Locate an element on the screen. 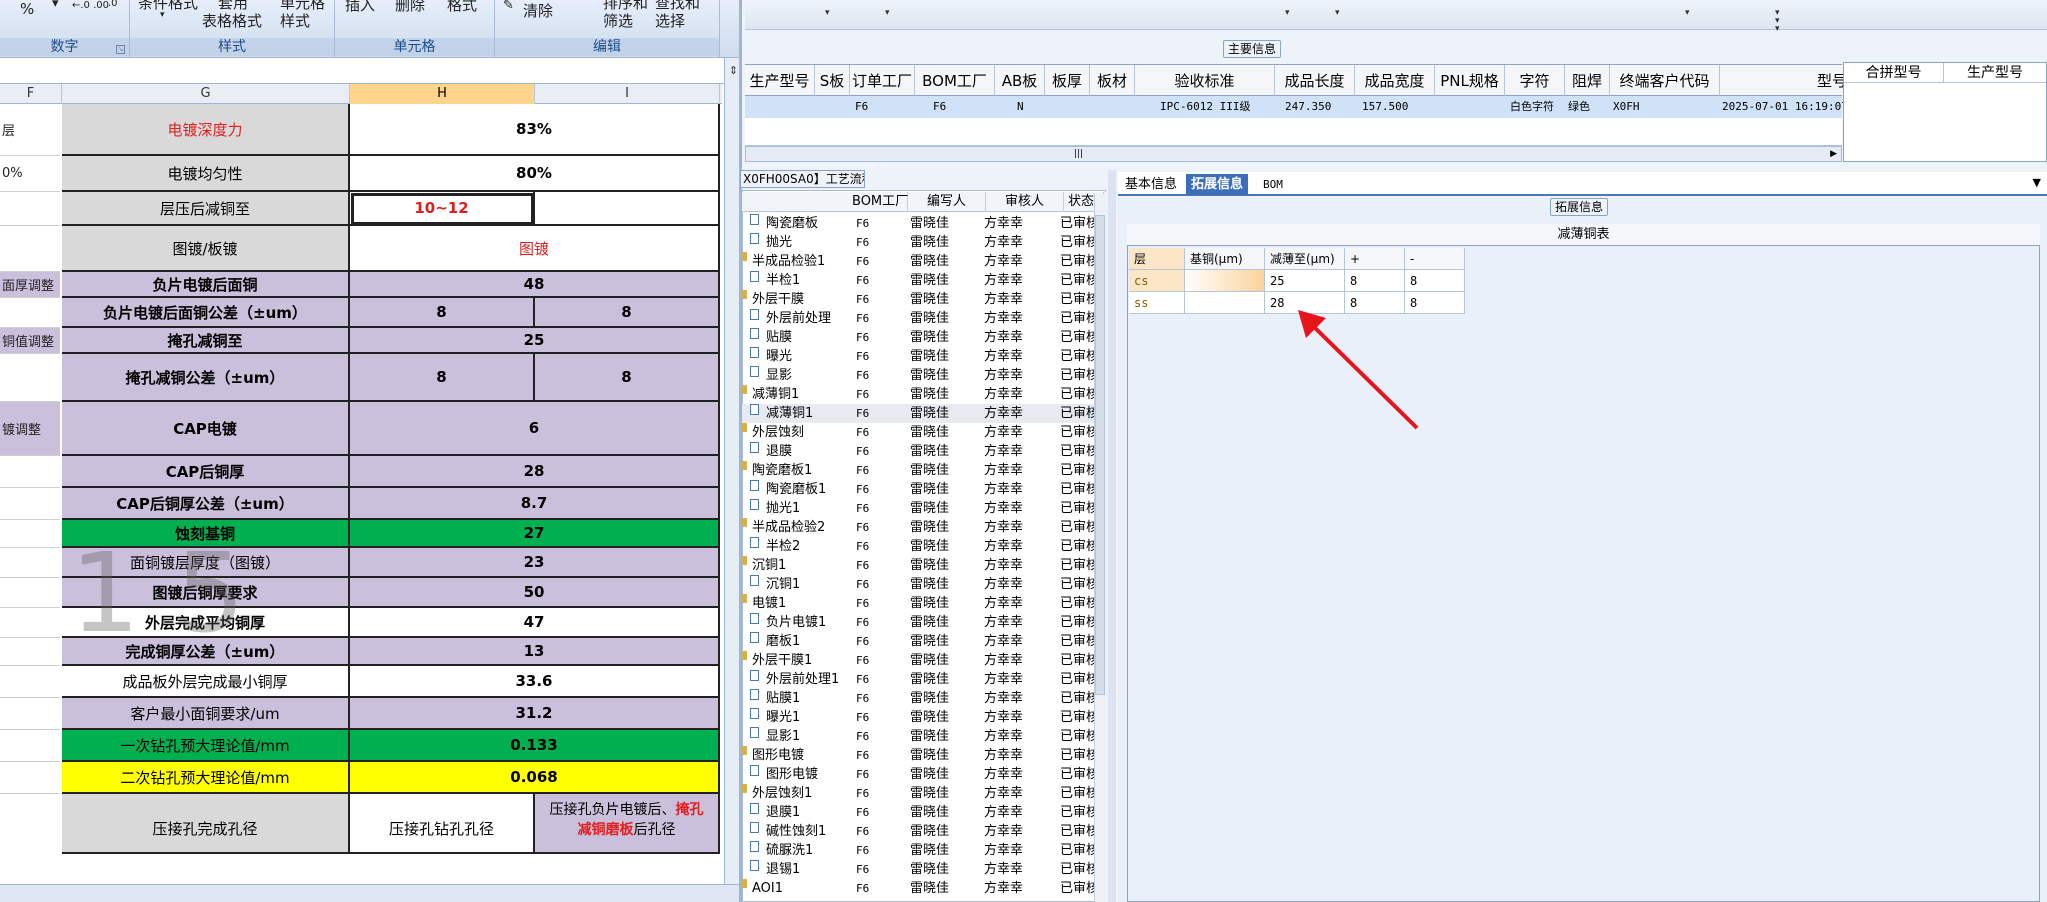 This screenshot has height=902, width=2047. cell-g-label: 一次钻孔预大理论值/mm is located at coordinates (206, 746).